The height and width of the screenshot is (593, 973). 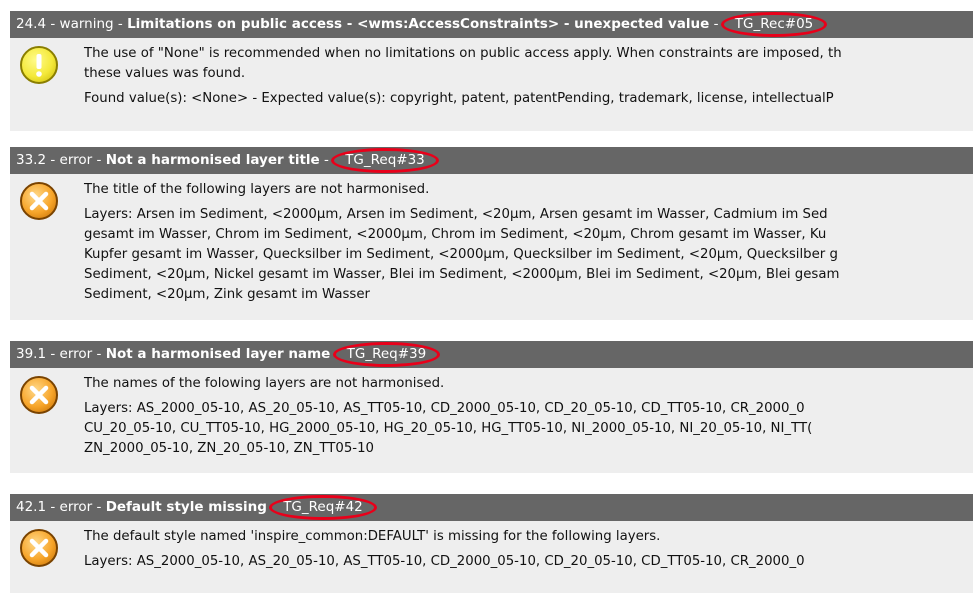 What do you see at coordinates (31, 160) in the screenshot?
I see `issue-number: 33.2` at bounding box center [31, 160].